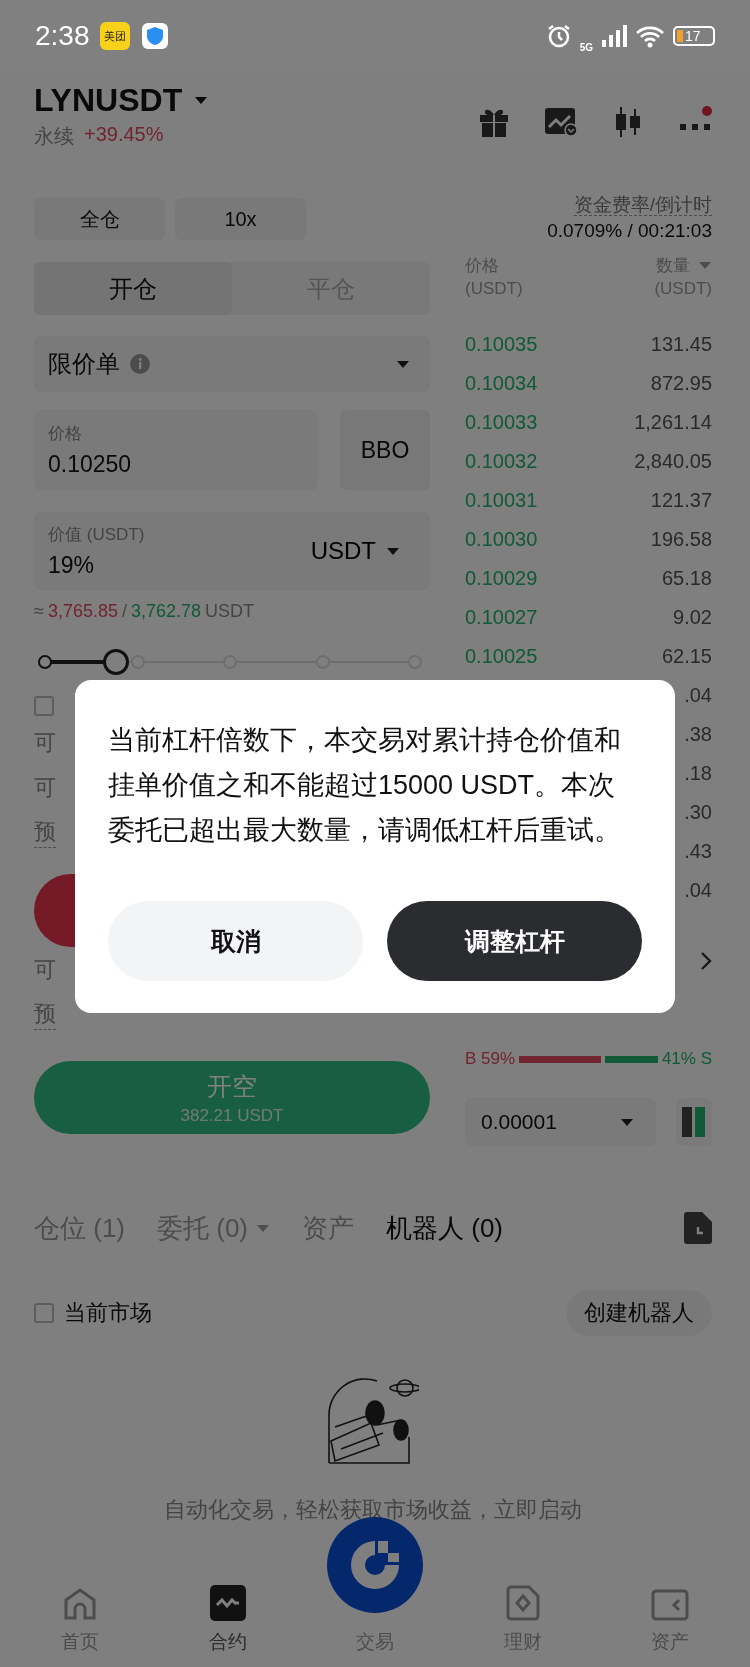 The image size is (750, 1667). Describe the element at coordinates (698, 773) in the screenshot. I see `ask-amount: .18` at that location.